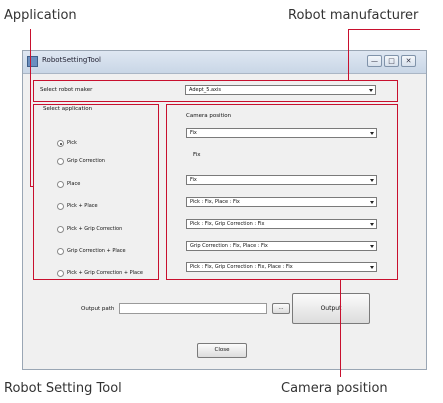  I want to click on application-leader-v, so click(30, 107).